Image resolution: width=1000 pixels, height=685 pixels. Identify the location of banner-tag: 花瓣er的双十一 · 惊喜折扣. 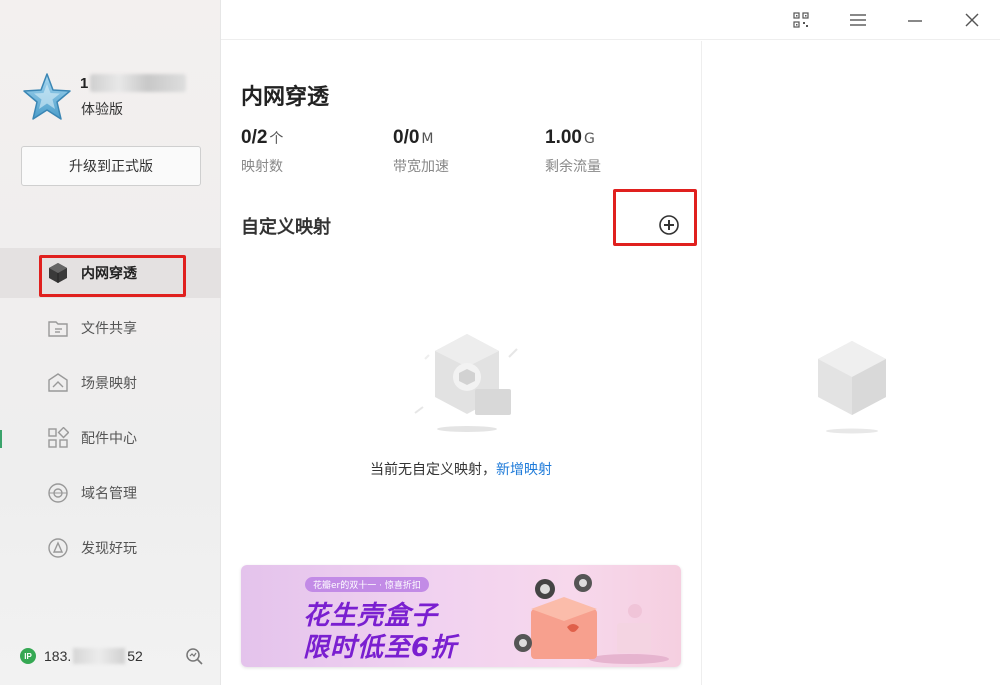
(367, 584).